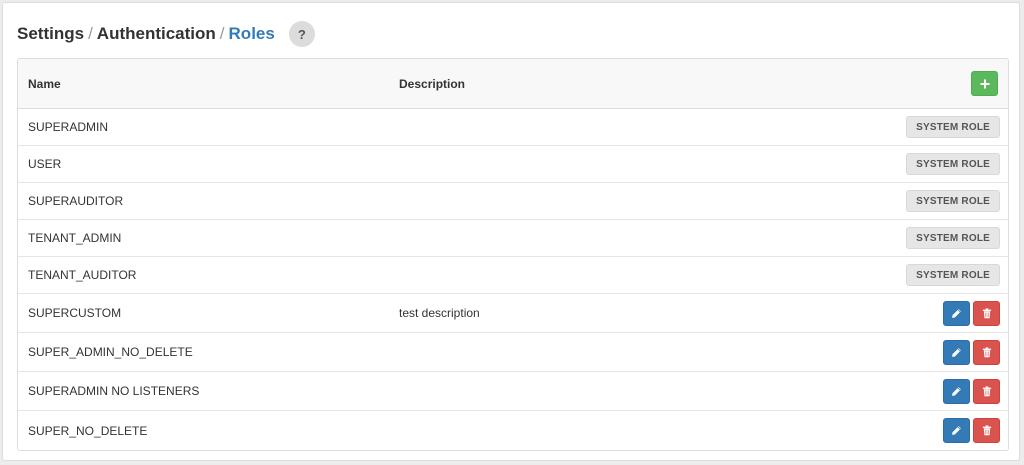 The height and width of the screenshot is (465, 1024). I want to click on column-header-description: Description, so click(432, 84).